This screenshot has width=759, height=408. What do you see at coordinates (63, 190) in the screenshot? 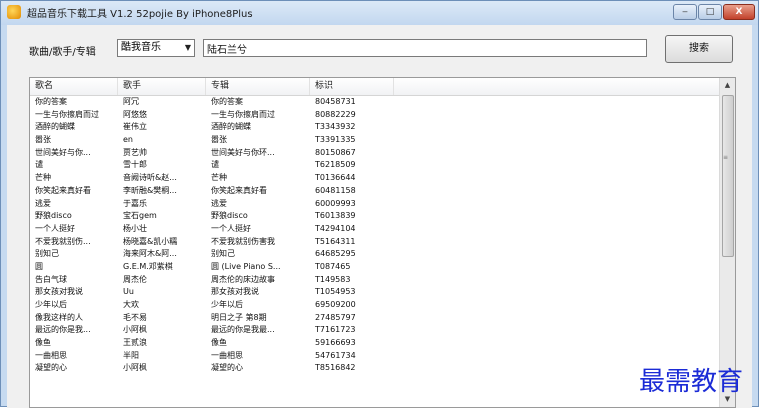
I see `song-title-cell: 你笑起来真好看` at bounding box center [63, 190].